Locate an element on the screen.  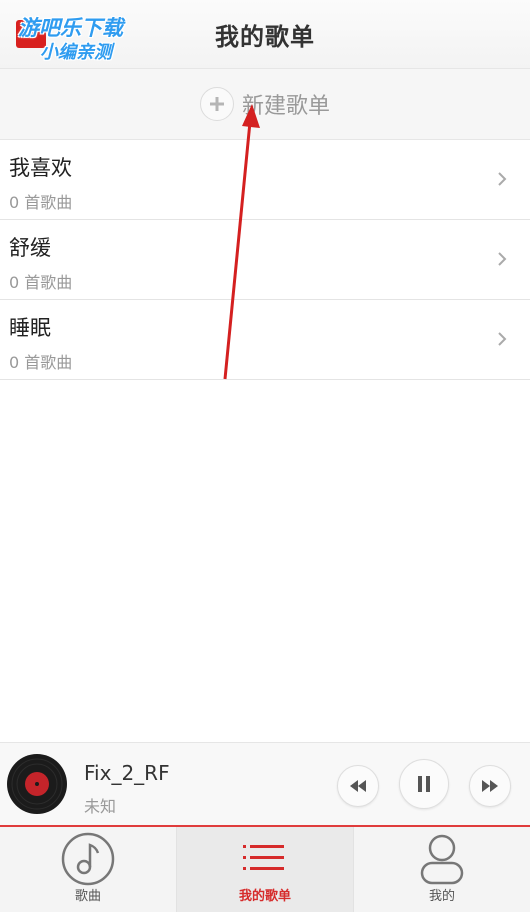
tab-label: 我的 is located at coordinates (441, 896).